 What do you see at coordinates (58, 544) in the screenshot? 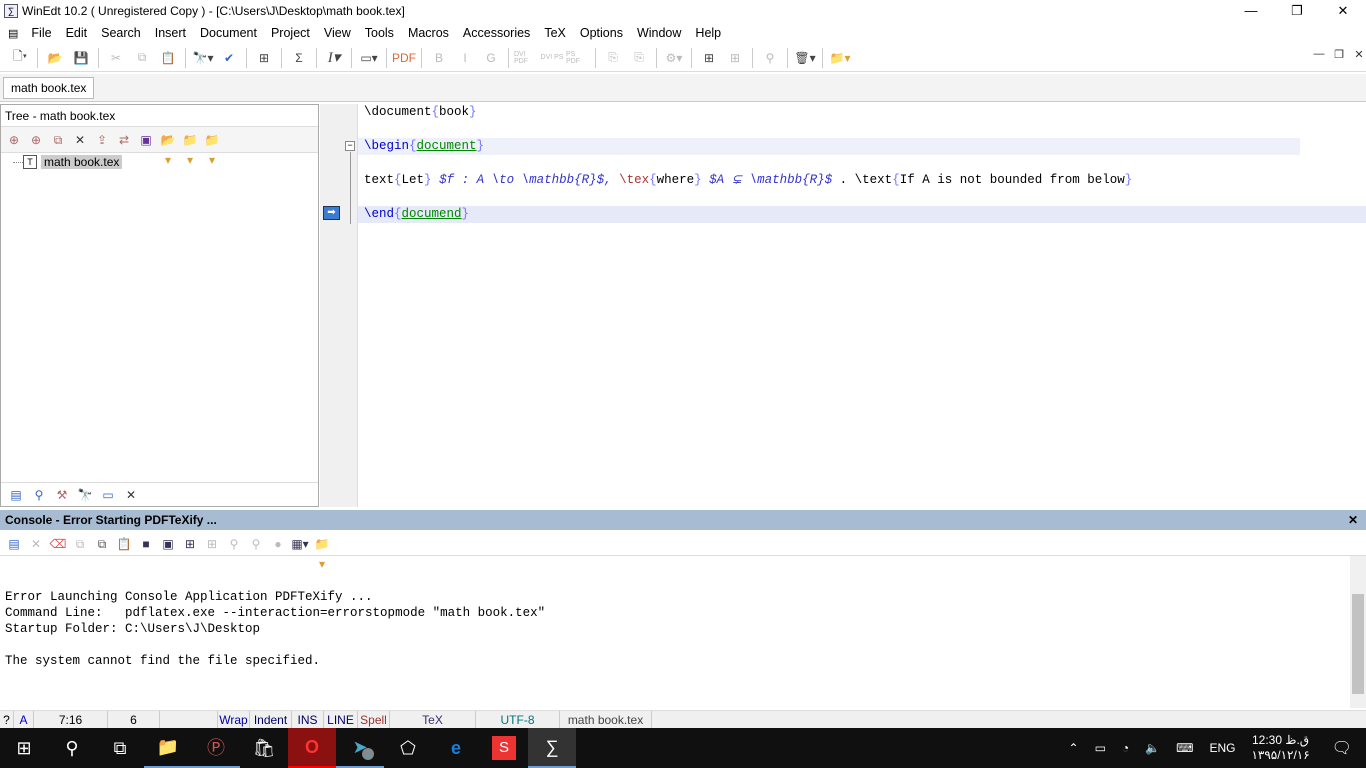
I see `eraser-icon: ⌫` at bounding box center [58, 544].